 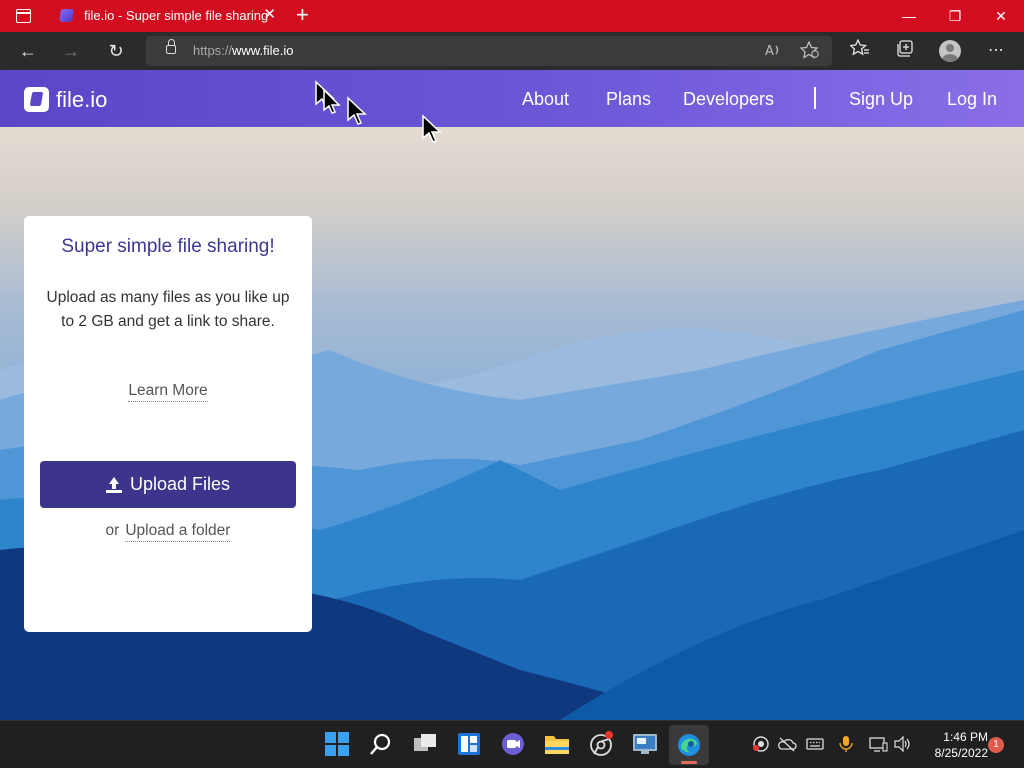 I want to click on fileio-logo-icon, so click(x=36, y=99).